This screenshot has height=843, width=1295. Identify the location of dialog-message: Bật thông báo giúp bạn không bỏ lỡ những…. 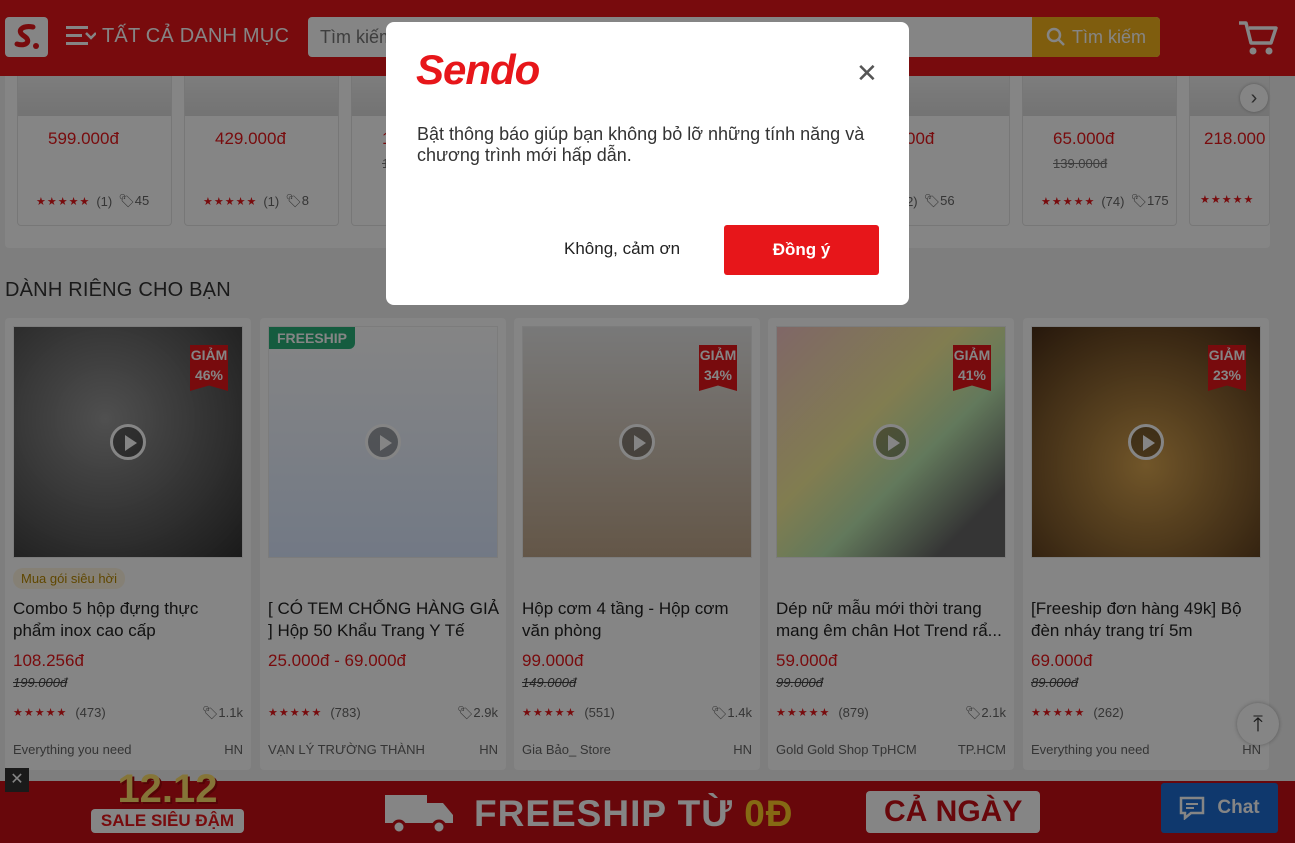
(641, 144).